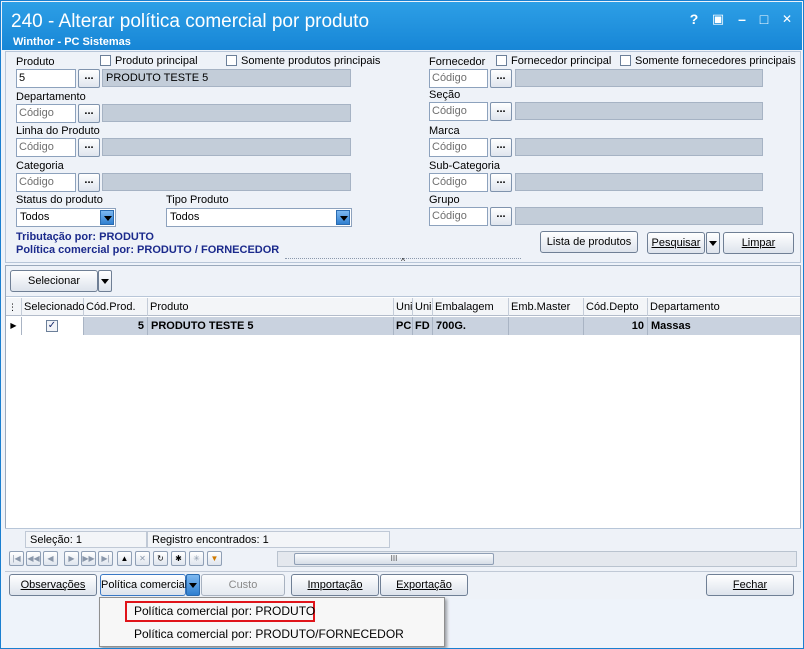 The image size is (804, 649). I want to click on first-record-icon: |◀, so click(16, 558).